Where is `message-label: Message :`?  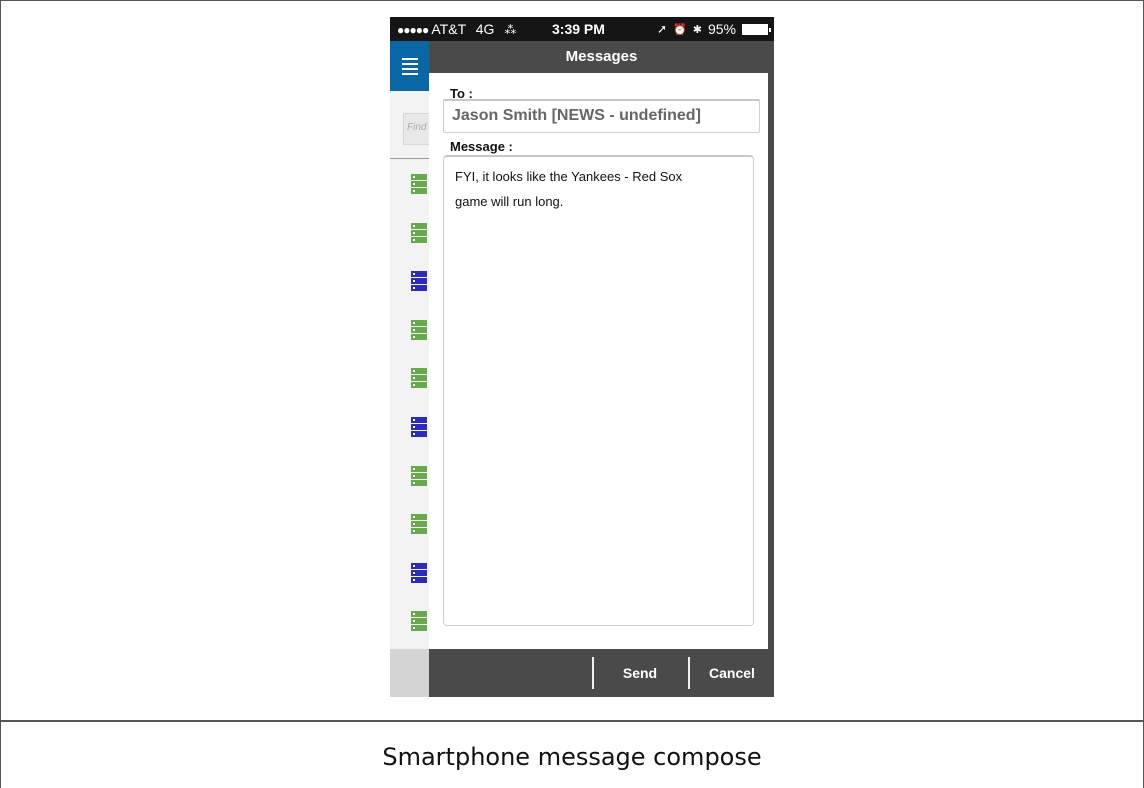 message-label: Message : is located at coordinates (481, 146).